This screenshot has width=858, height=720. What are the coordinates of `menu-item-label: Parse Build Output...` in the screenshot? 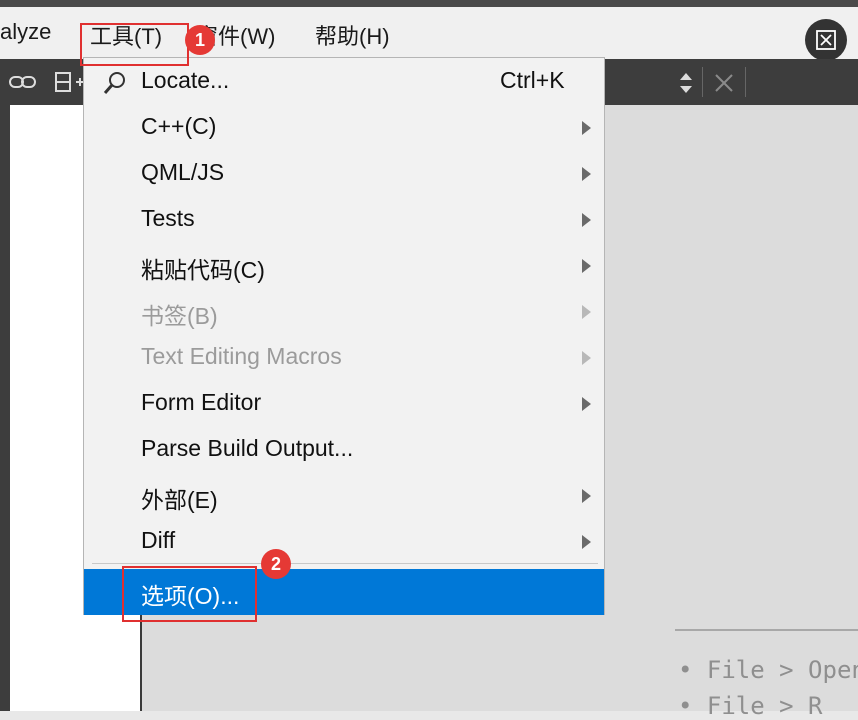 It's located at (247, 448).